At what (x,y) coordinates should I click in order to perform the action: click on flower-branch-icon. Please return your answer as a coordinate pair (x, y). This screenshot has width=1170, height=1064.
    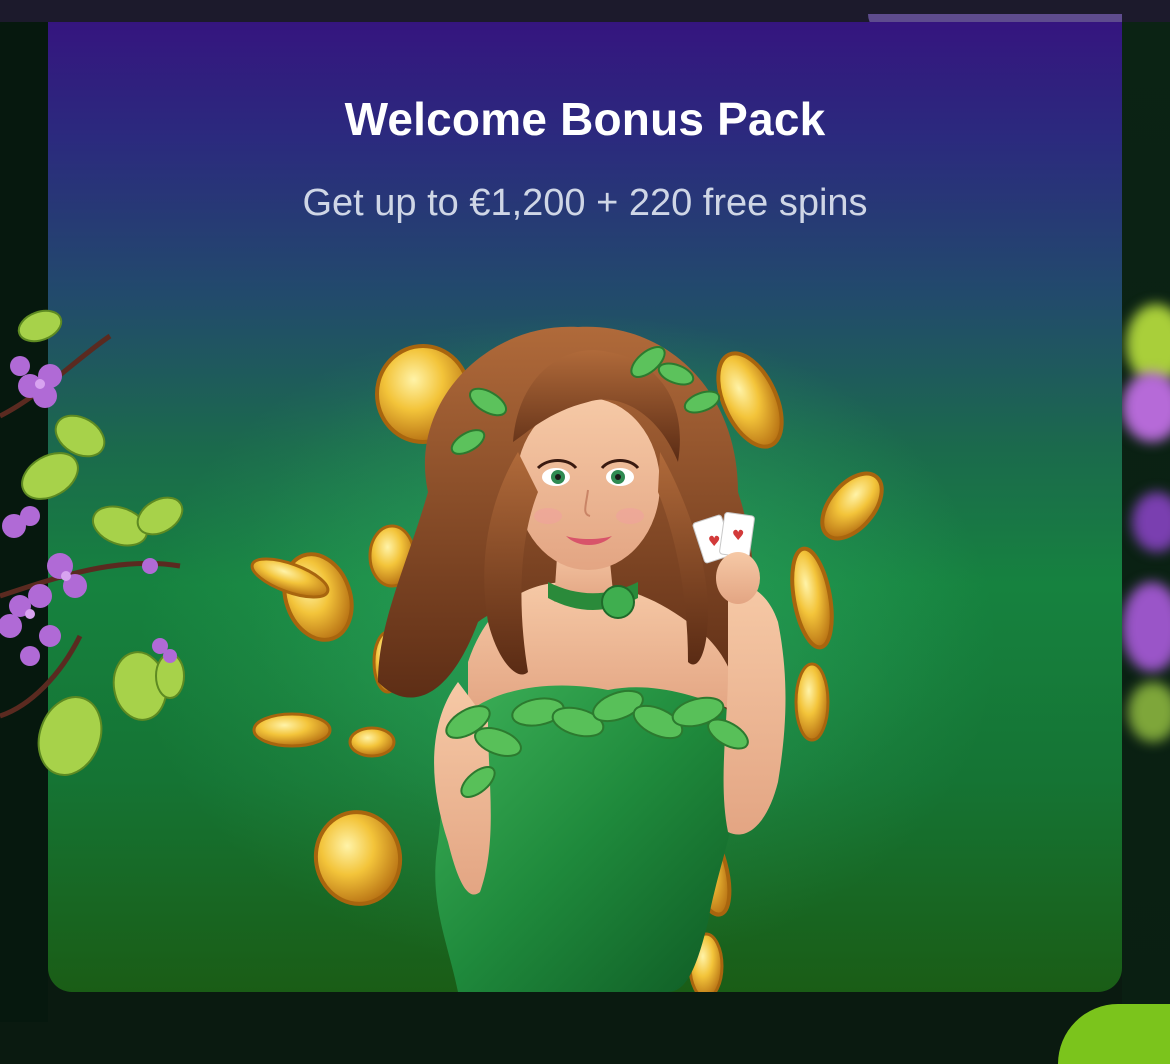
    Looking at the image, I should click on (92, 542).